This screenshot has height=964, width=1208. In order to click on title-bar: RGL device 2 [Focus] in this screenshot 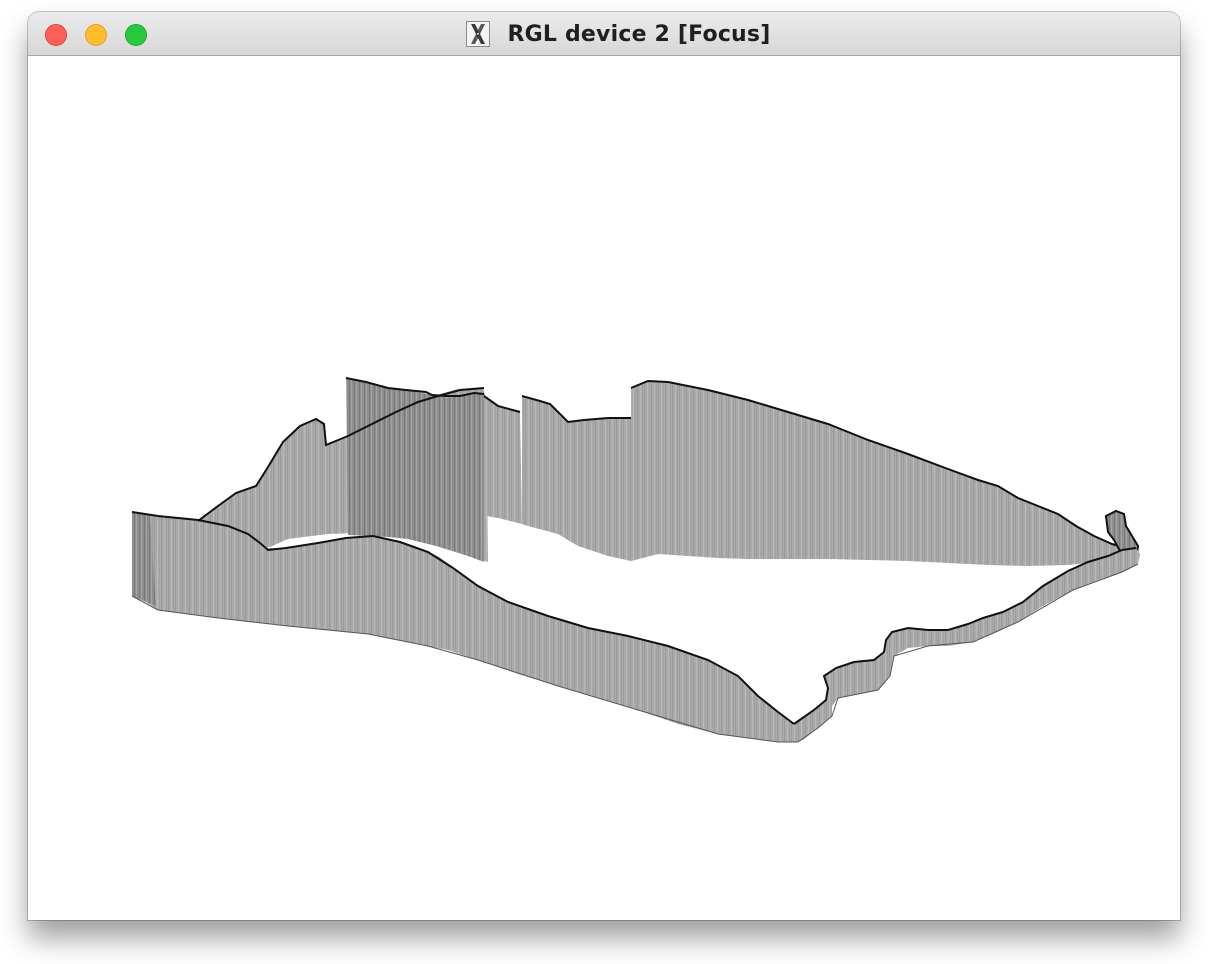, I will do `click(604, 34)`.